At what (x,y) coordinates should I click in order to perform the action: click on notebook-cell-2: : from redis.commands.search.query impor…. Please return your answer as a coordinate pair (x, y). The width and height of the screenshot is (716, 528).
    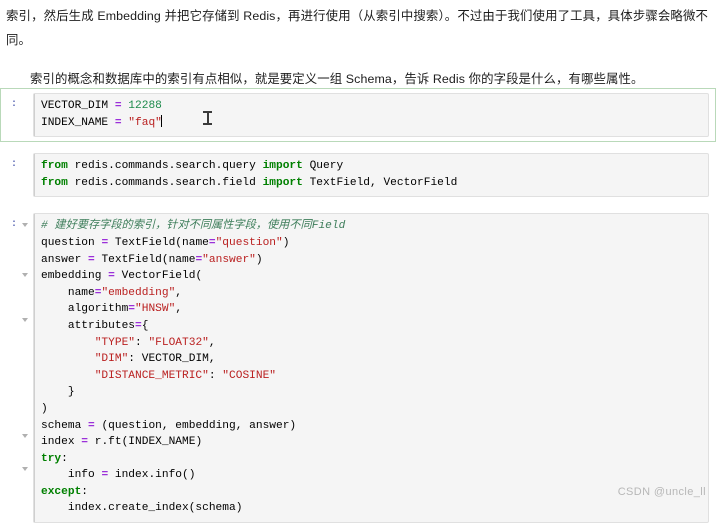
    Looking at the image, I should click on (358, 175).